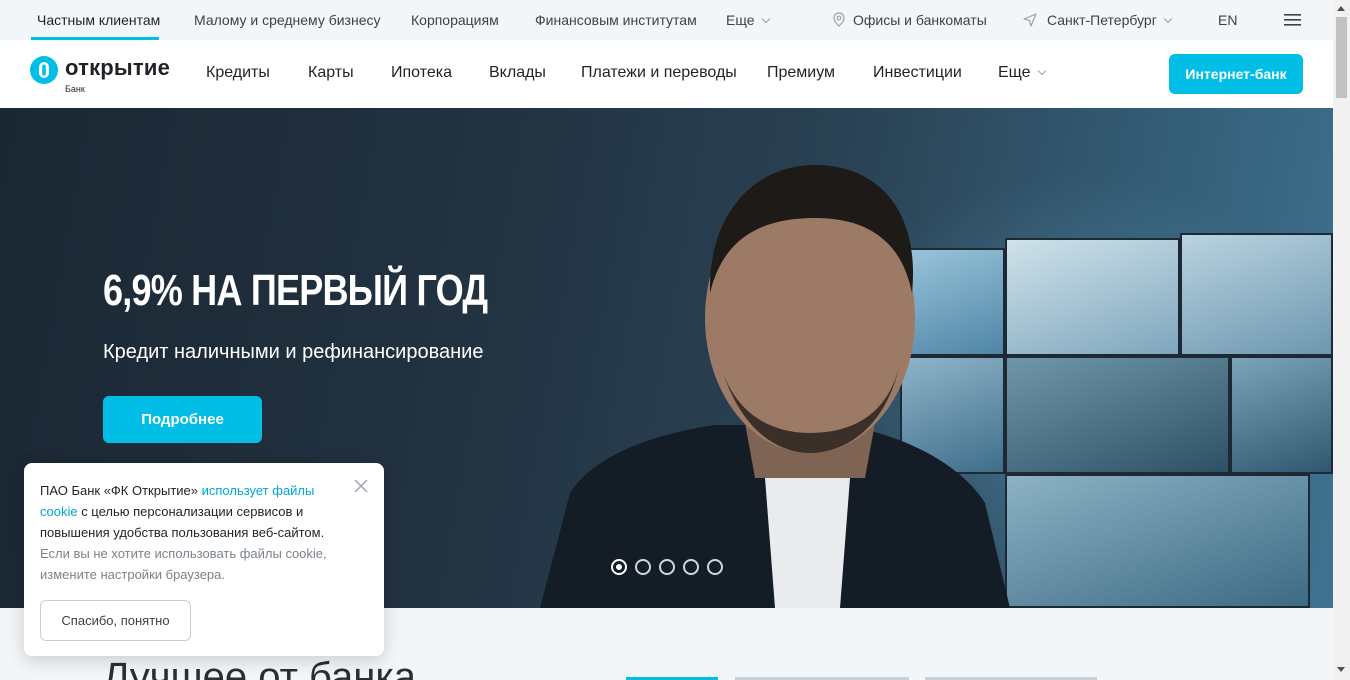 The height and width of the screenshot is (680, 1350). What do you see at coordinates (616, 20) in the screenshot?
I see `segment-financial-institutions: Финансовым институтам` at bounding box center [616, 20].